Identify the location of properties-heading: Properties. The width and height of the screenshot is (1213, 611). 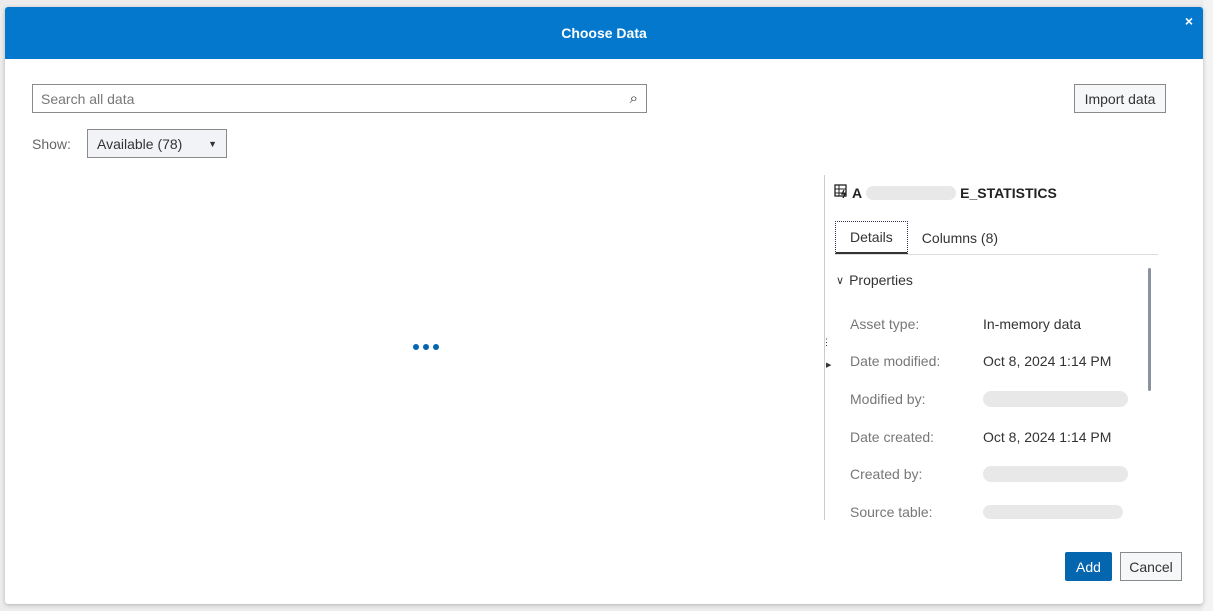
(881, 280).